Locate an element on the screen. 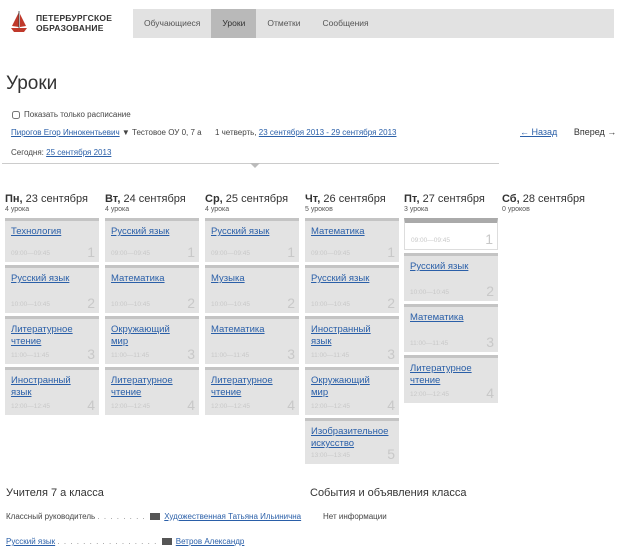 The height and width of the screenshot is (558, 623). nav-item-messages: Сообщения is located at coordinates (346, 23).